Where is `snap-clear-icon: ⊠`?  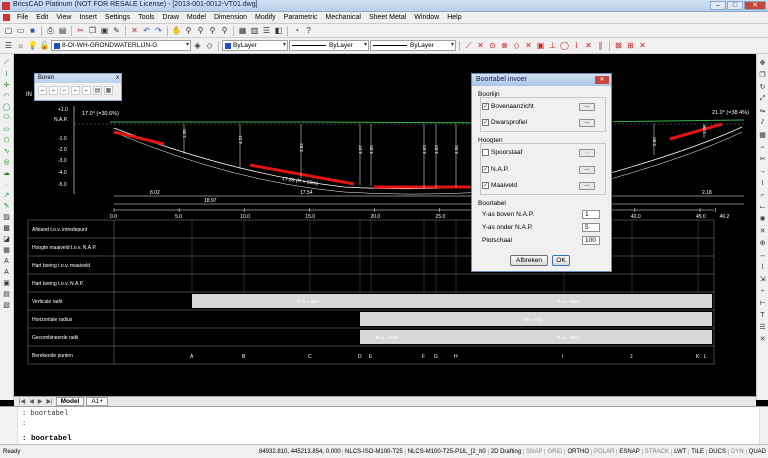
snap-clear-icon: ⊠ is located at coordinates (618, 45).